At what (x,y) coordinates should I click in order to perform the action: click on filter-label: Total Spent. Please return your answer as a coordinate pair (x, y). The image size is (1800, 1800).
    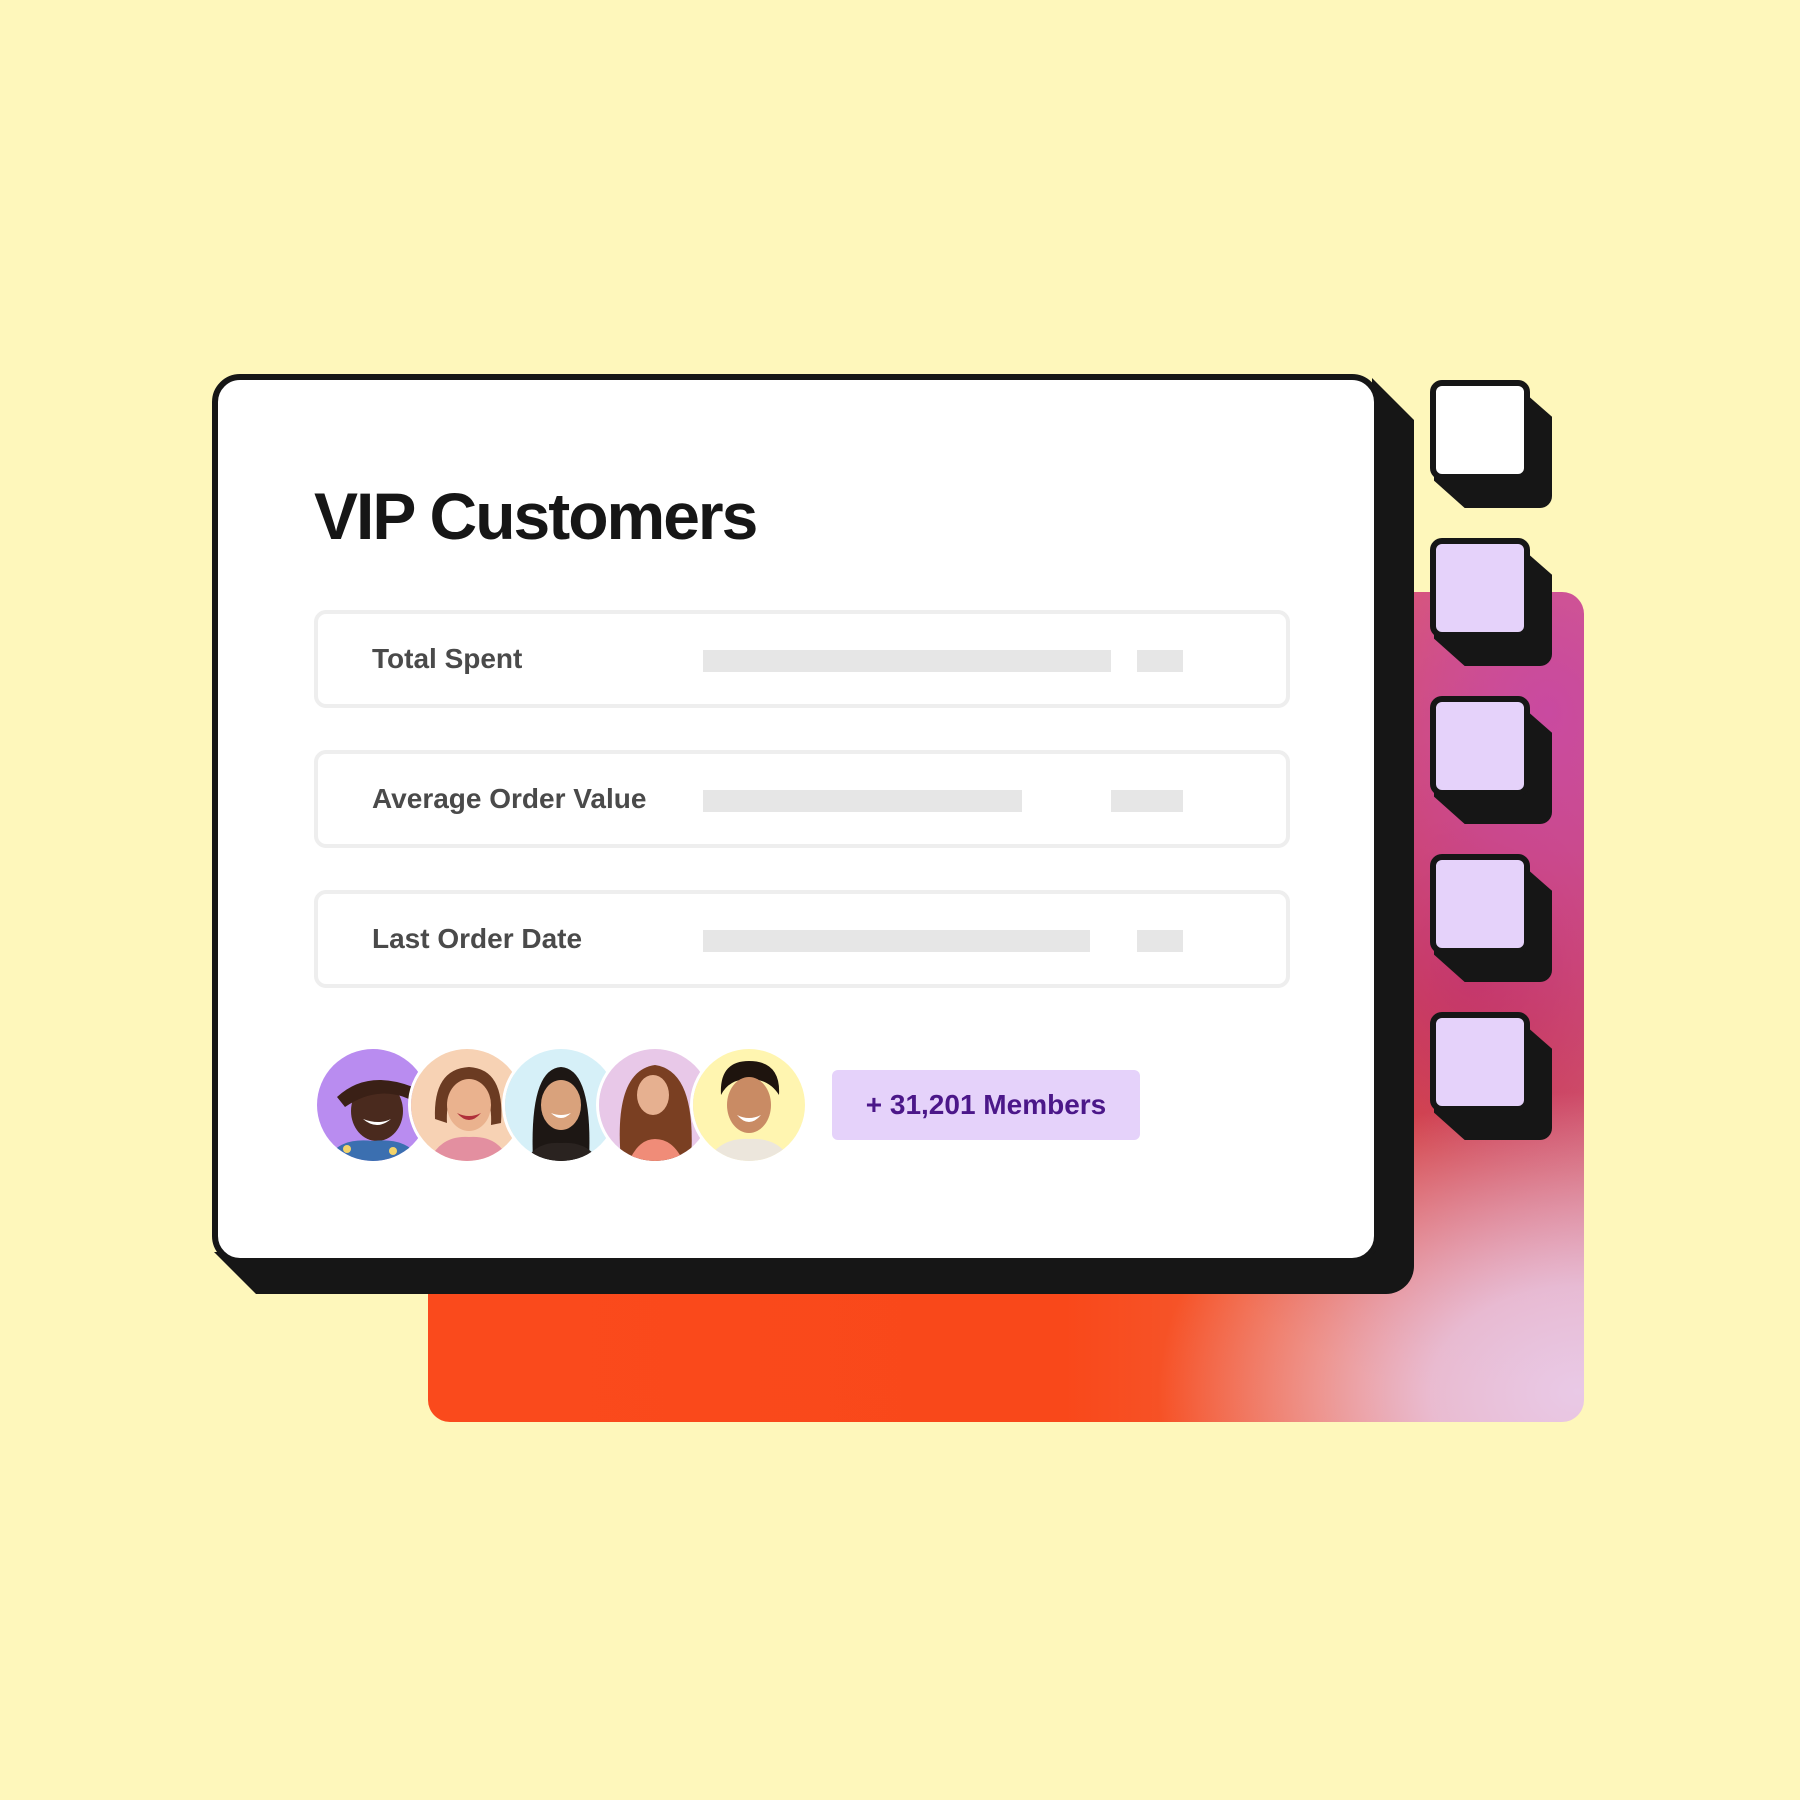
    Looking at the image, I should click on (447, 658).